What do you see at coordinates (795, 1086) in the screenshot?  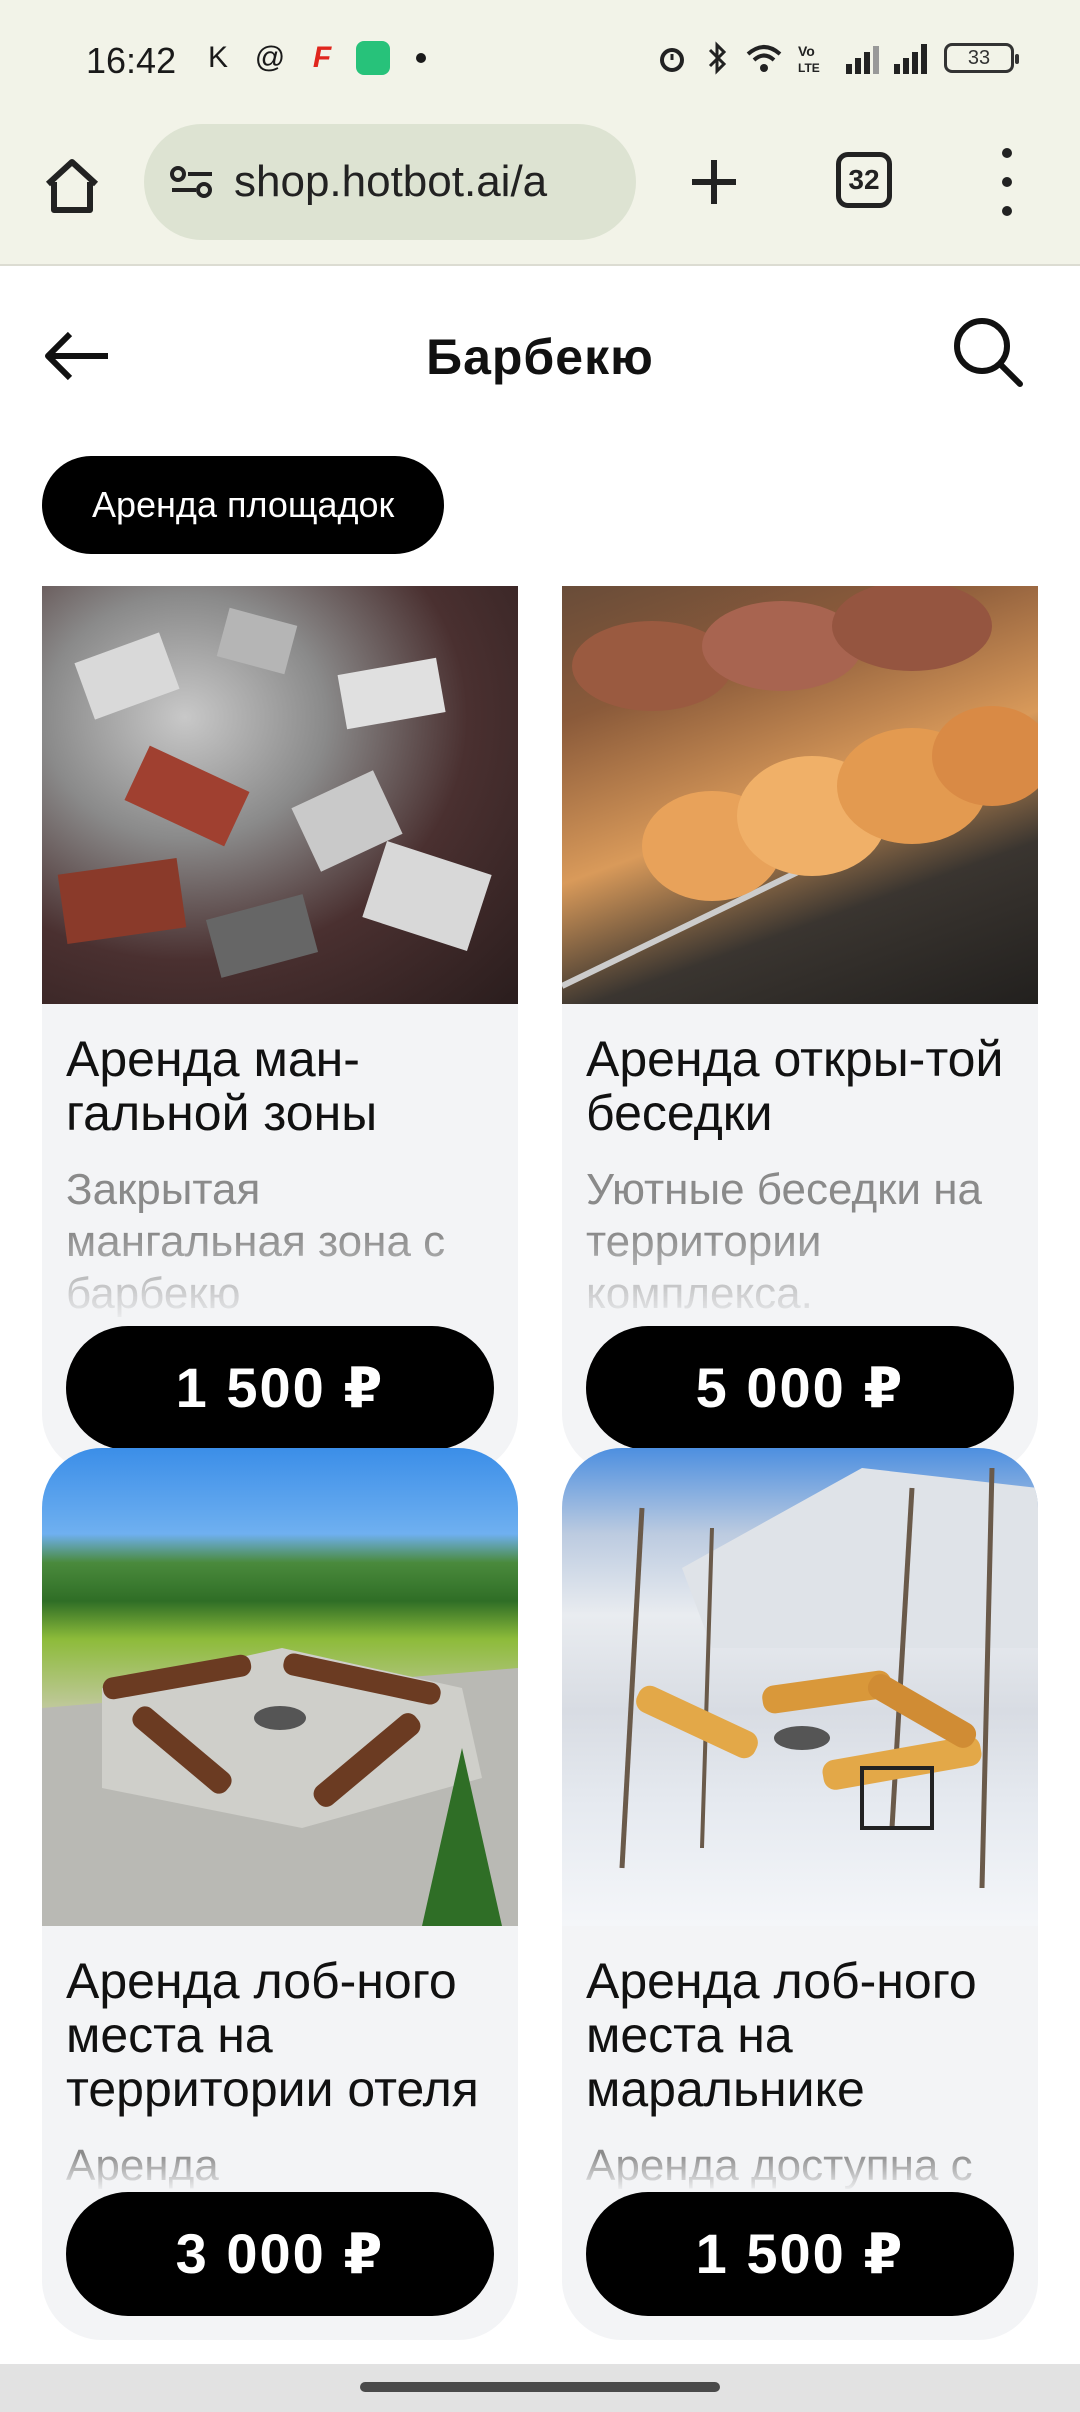 I see `product-title: Аренда откры-той беседки` at bounding box center [795, 1086].